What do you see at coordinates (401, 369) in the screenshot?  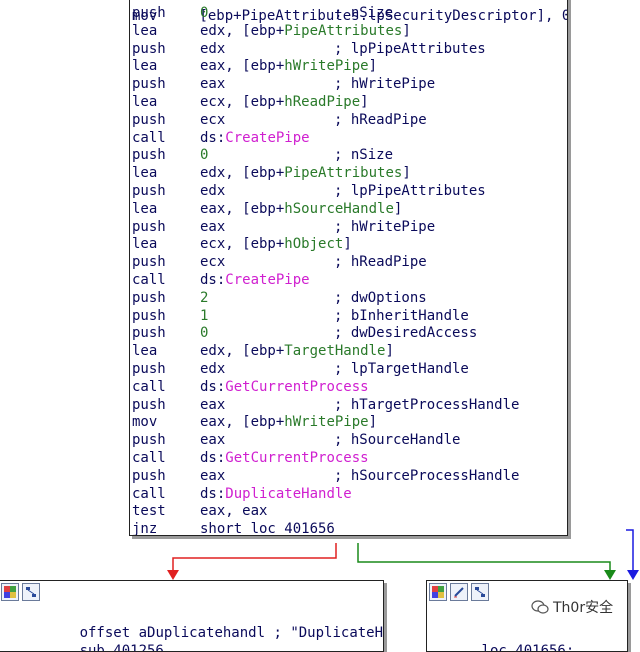 I see `comment: ; lpTargetHandle` at bounding box center [401, 369].